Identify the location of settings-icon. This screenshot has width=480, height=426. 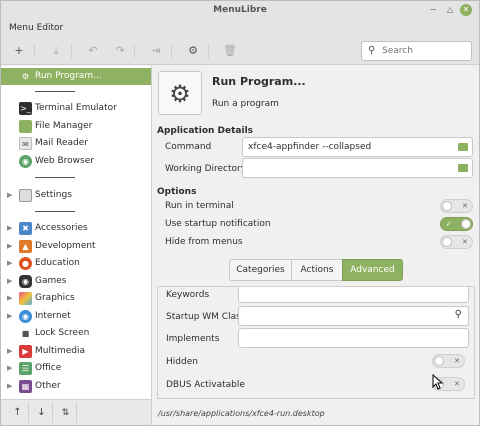
(25, 195).